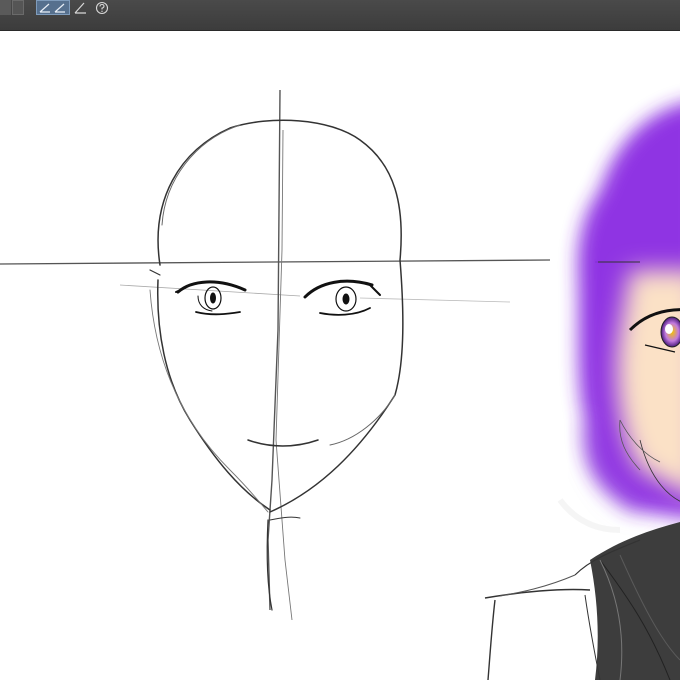  I want to click on left-eye, so click(211, 298).